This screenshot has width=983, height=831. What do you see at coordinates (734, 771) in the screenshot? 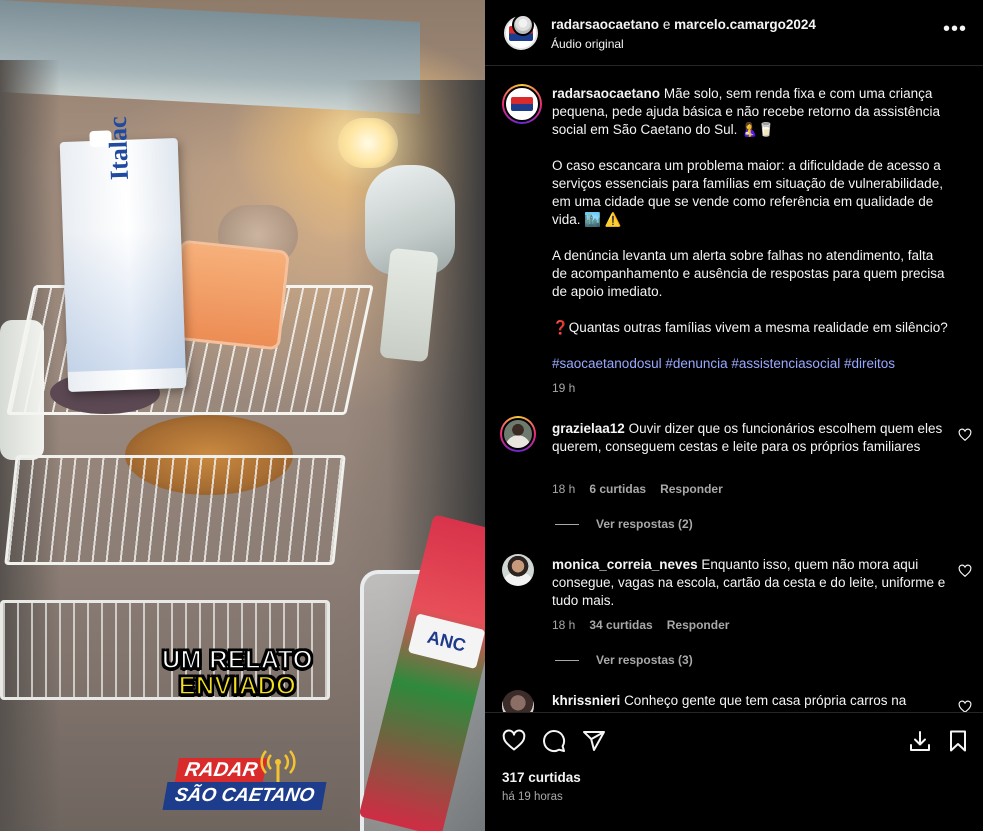
I see `post-actions: 317 curtidas há 19 horas` at bounding box center [734, 771].